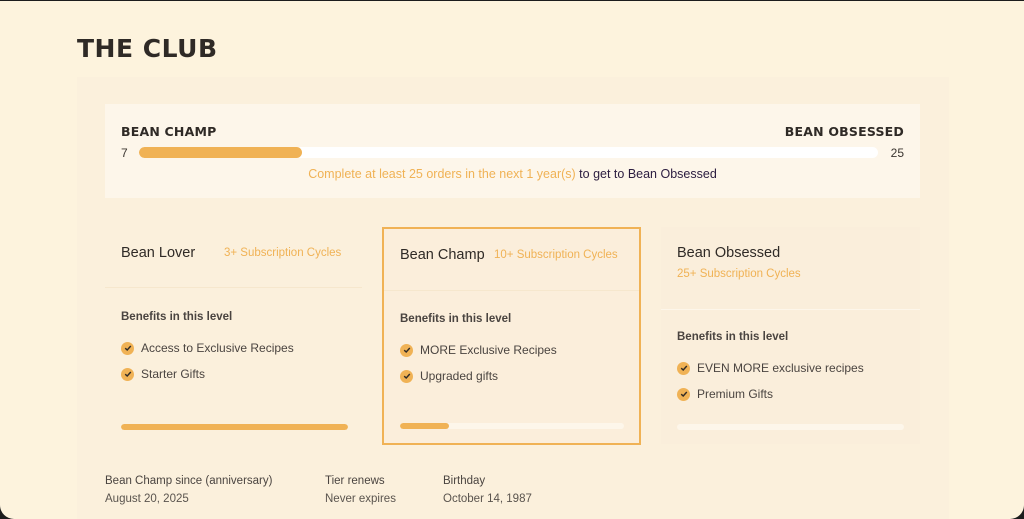  I want to click on benefit-label: EVEN MORE exclusive recipes, so click(780, 368).